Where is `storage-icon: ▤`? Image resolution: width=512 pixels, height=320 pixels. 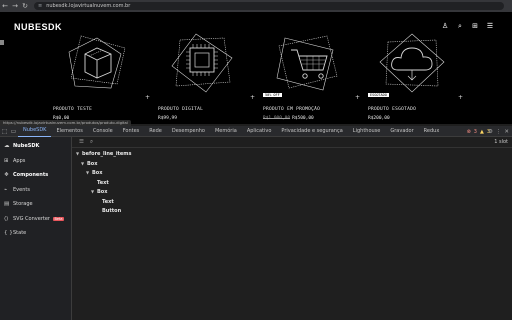 storage-icon: ▤ is located at coordinates (7, 204).